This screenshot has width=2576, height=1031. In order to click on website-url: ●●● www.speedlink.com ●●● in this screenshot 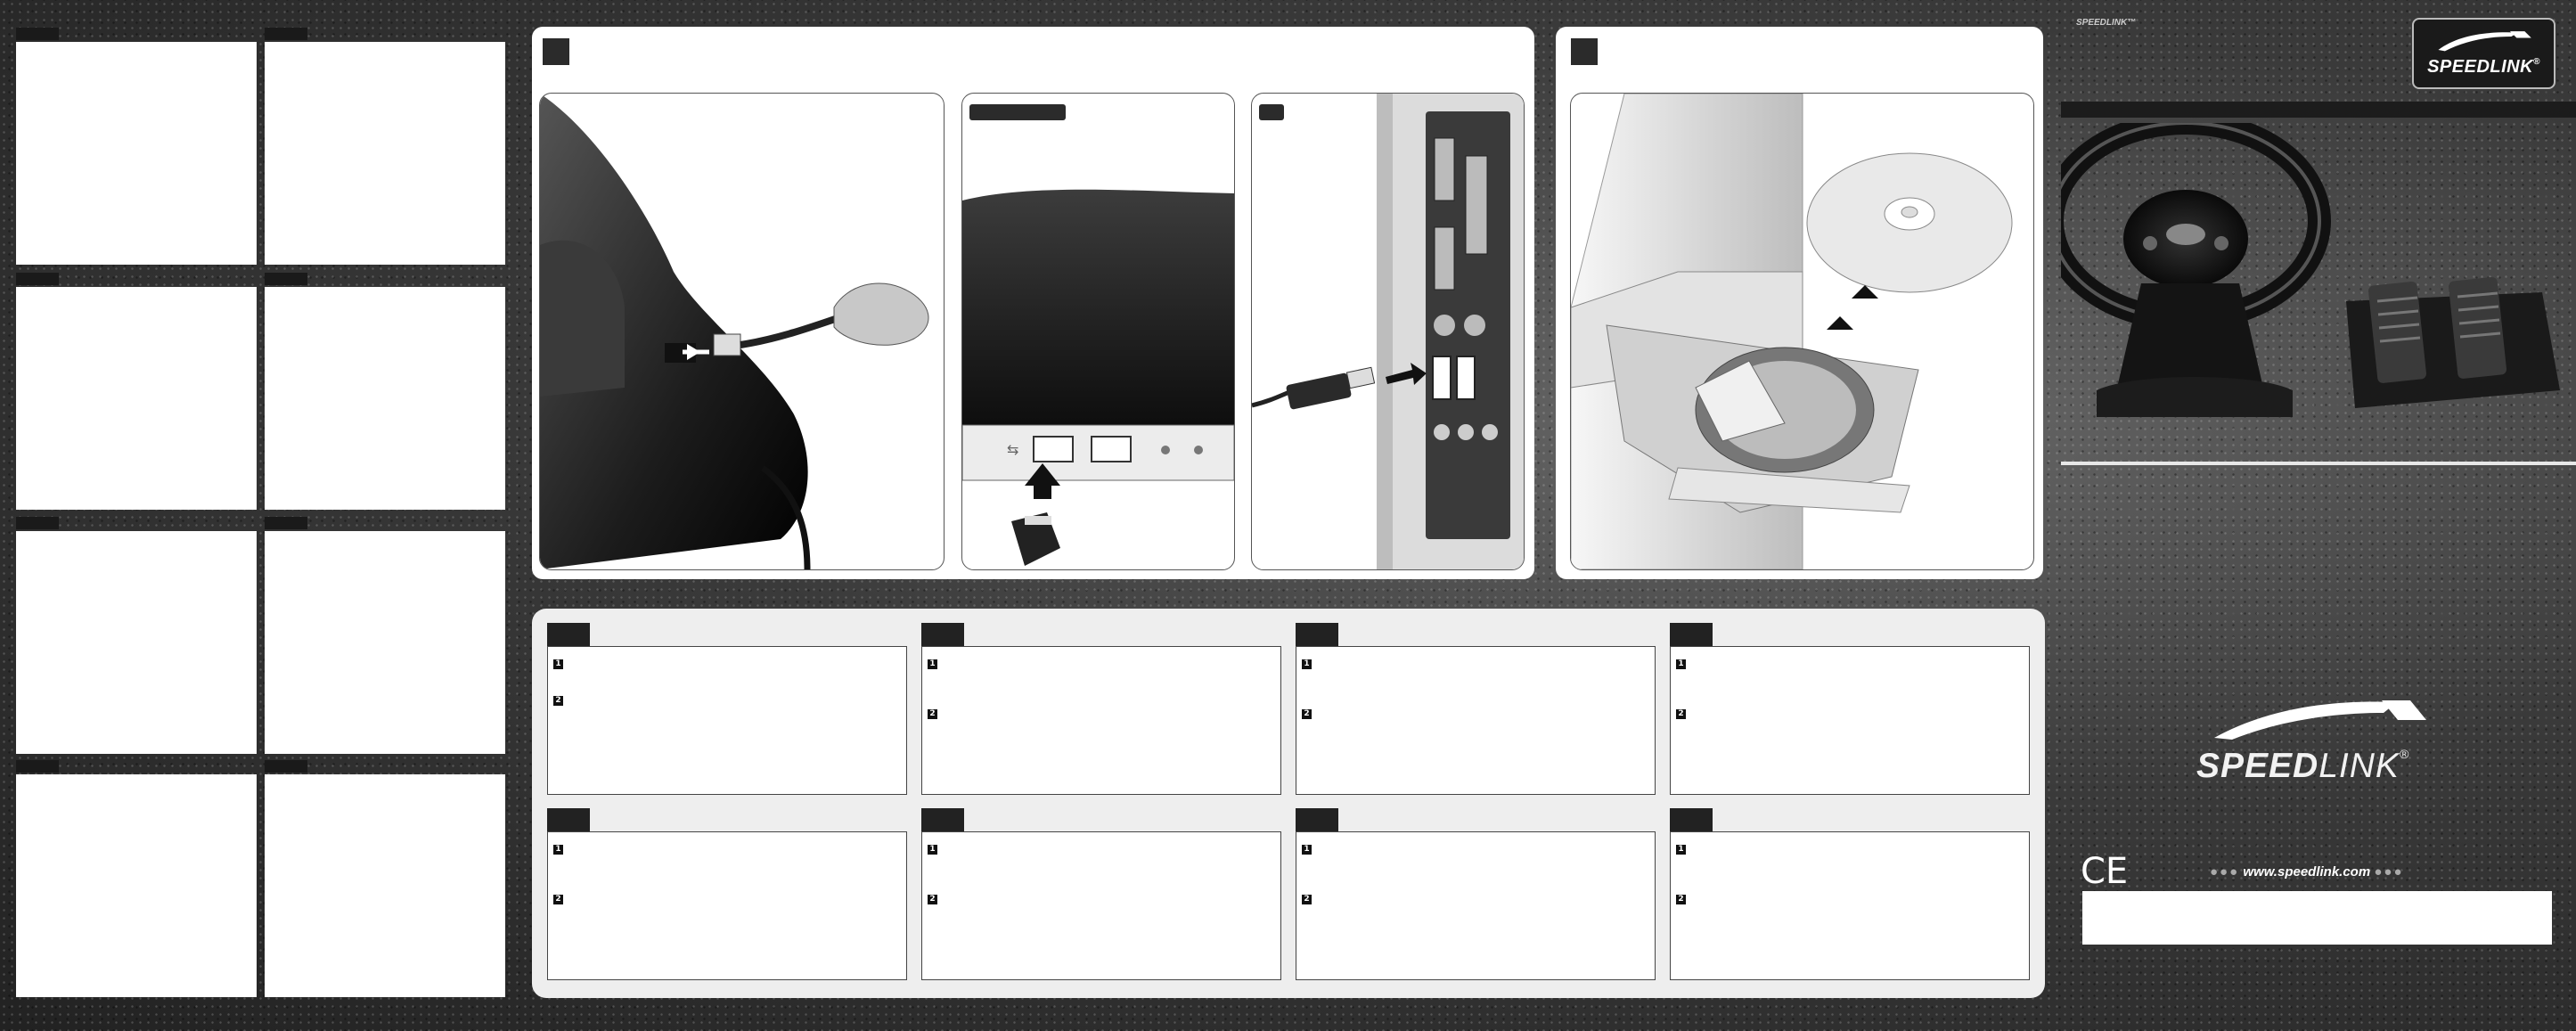, I will do `click(2307, 872)`.